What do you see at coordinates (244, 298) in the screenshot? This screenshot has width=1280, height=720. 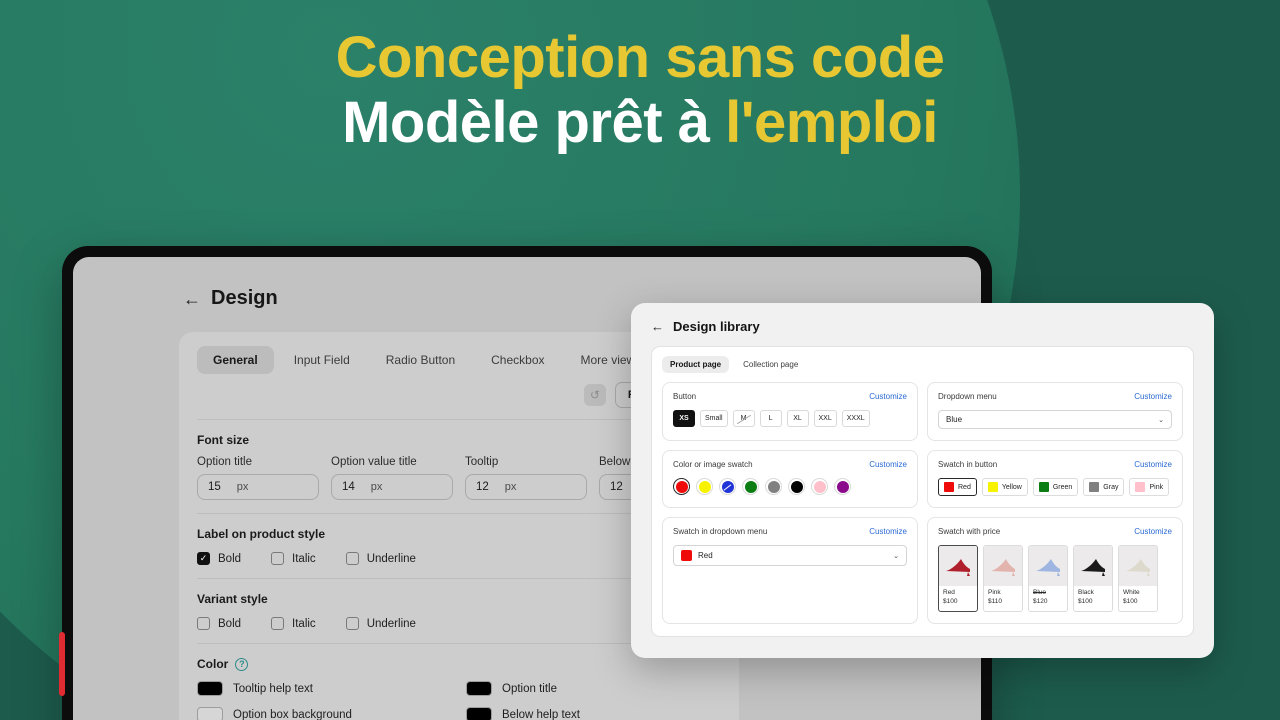 I see `page-title: Design` at bounding box center [244, 298].